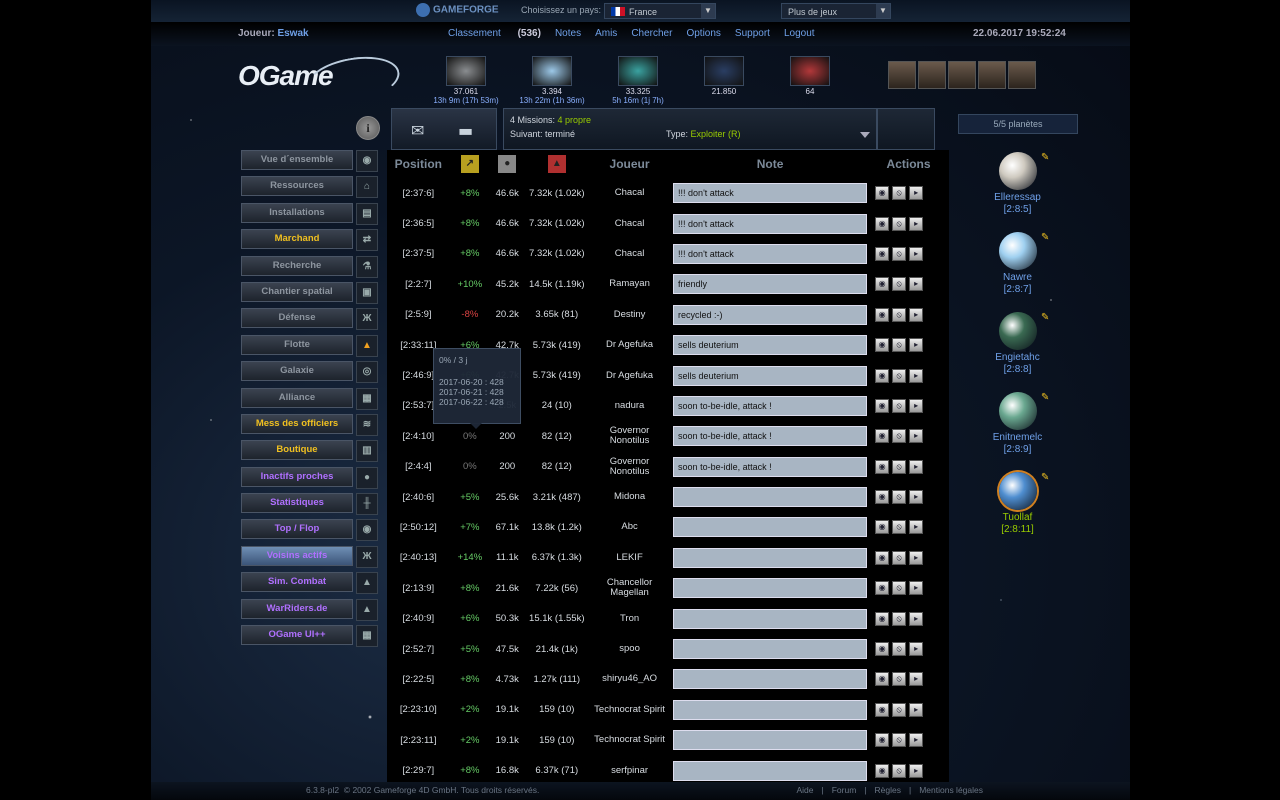  Describe the element at coordinates (844, 790) in the screenshot. I see `footer-link: Forum` at that location.